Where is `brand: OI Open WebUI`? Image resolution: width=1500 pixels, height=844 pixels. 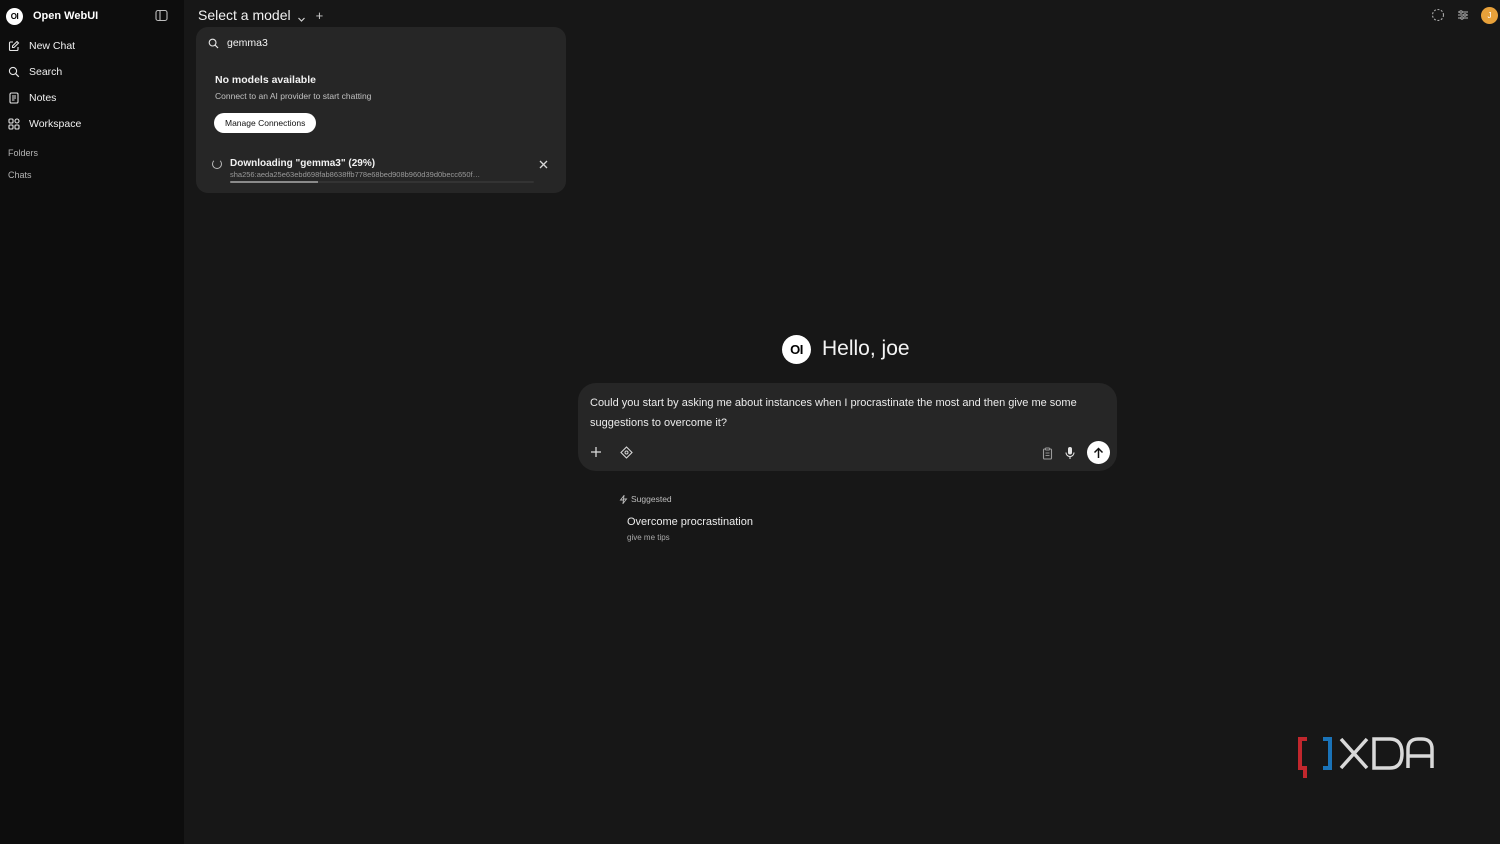
brand: OI Open WebUI is located at coordinates (52, 16).